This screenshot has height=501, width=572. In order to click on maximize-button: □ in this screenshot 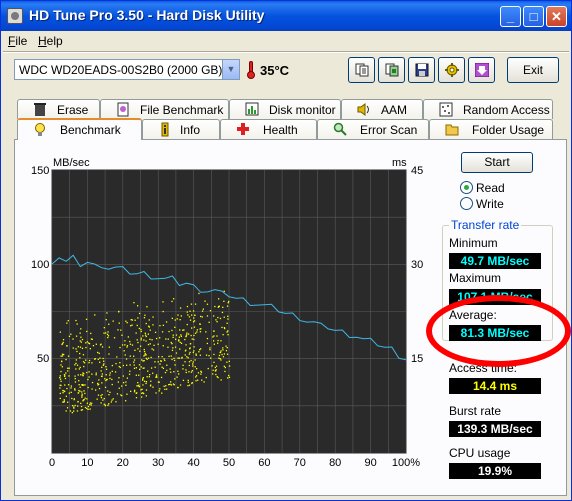, I will do `click(533, 16)`.